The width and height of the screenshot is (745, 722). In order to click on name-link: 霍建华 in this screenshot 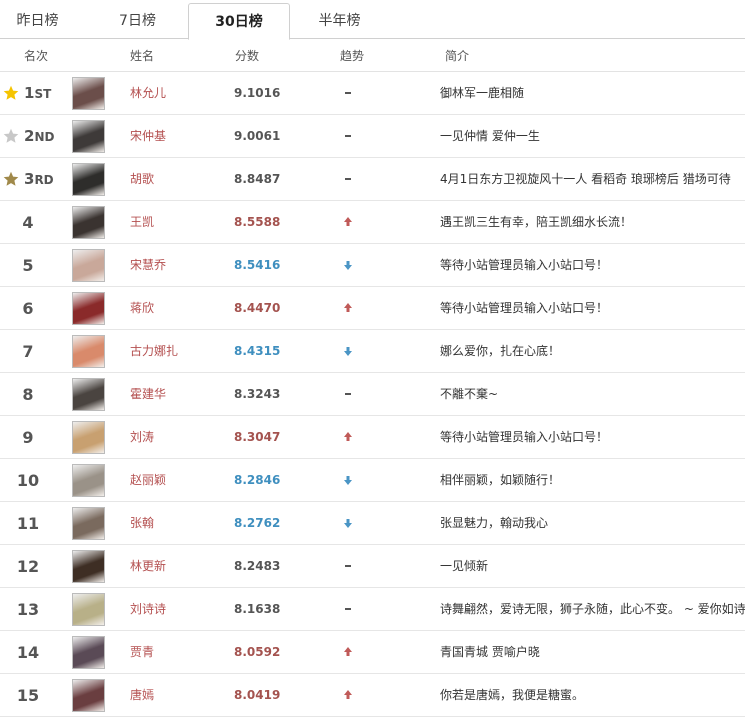, I will do `click(148, 394)`.